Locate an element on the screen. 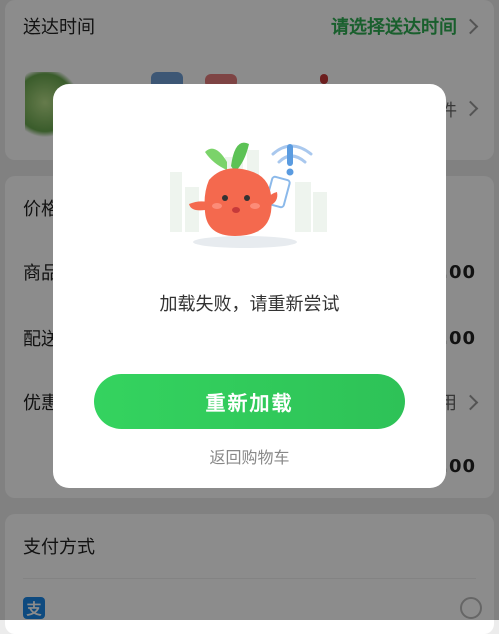 The image size is (499, 634). radish-mascot-icon is located at coordinates (233, 189).